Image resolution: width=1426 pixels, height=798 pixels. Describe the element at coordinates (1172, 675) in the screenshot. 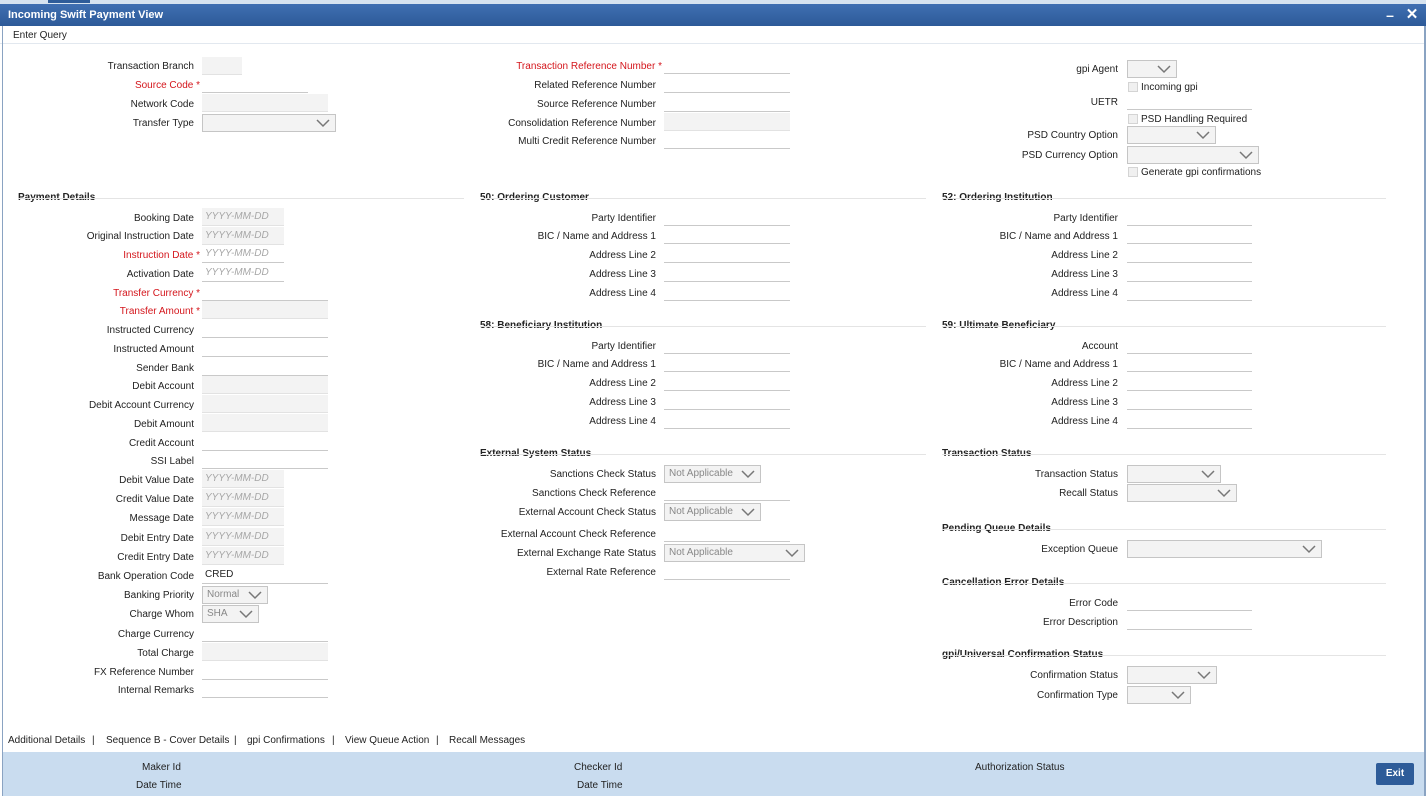

I see `conf-status-select` at that location.